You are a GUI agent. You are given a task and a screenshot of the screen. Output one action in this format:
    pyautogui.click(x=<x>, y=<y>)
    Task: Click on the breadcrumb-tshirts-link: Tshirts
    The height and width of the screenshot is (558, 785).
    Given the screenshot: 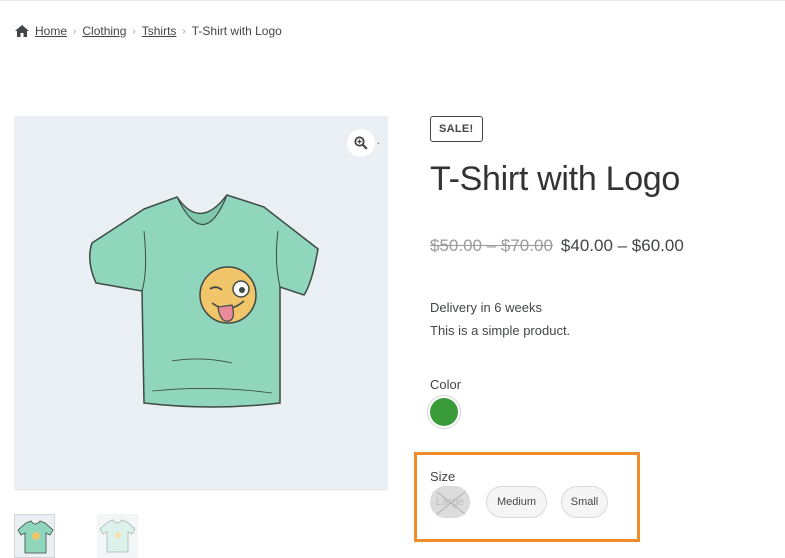 What is the action you would take?
    pyautogui.click(x=159, y=31)
    